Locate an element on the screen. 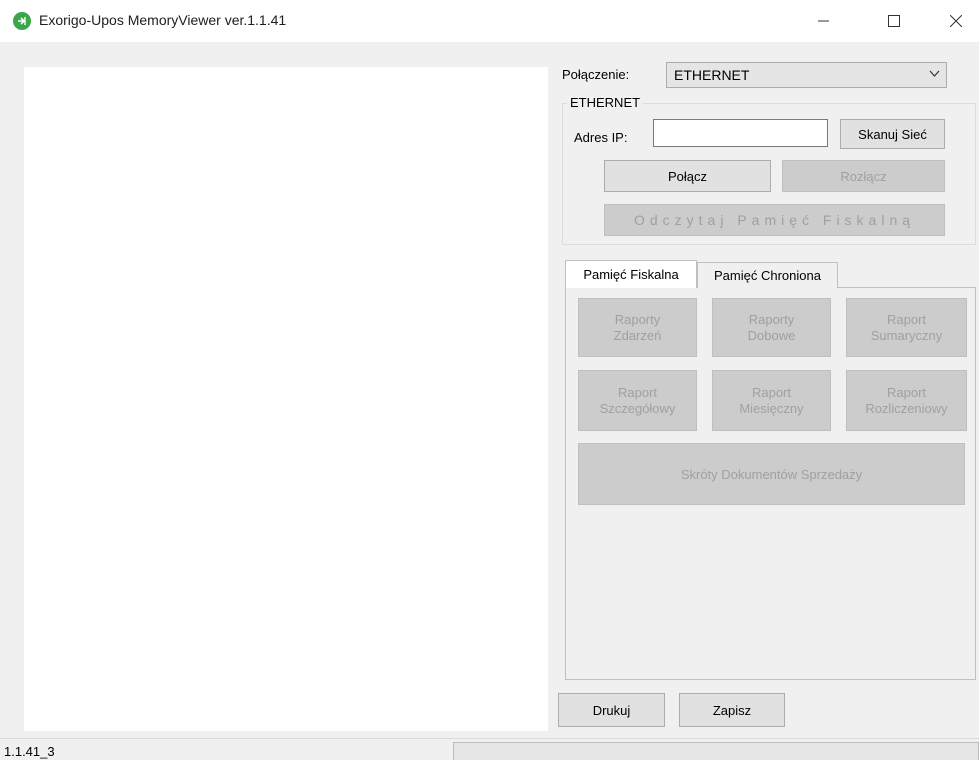 This screenshot has width=979, height=760. daily-reports-button: Raporty Dobowe is located at coordinates (771, 327).